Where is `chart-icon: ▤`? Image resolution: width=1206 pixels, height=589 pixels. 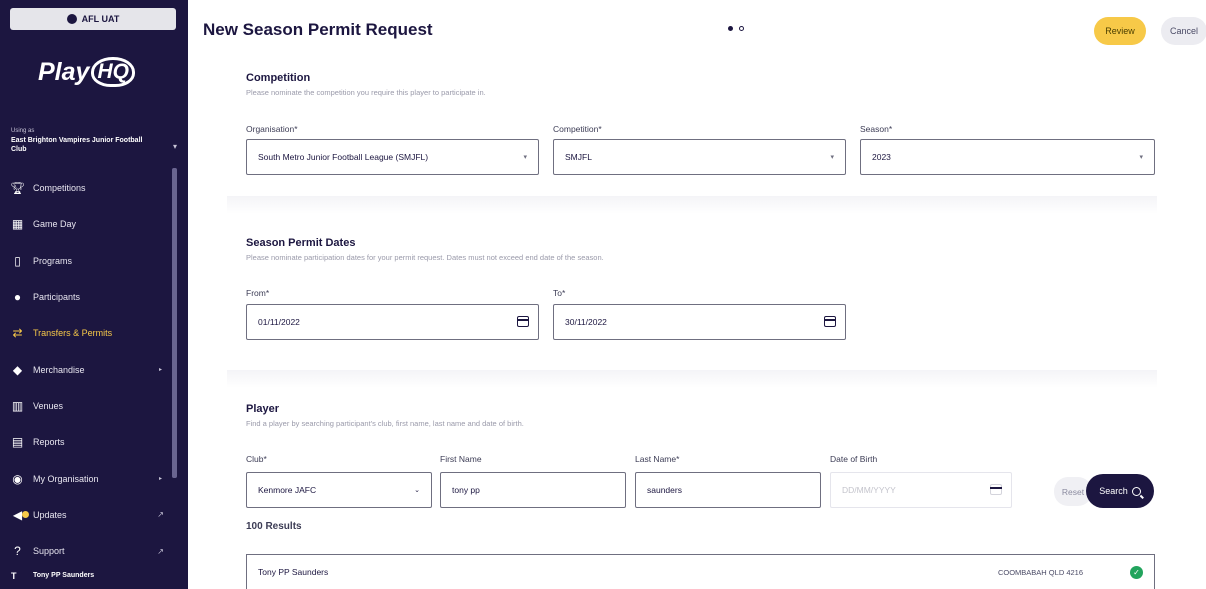 chart-icon: ▤ is located at coordinates (17, 442).